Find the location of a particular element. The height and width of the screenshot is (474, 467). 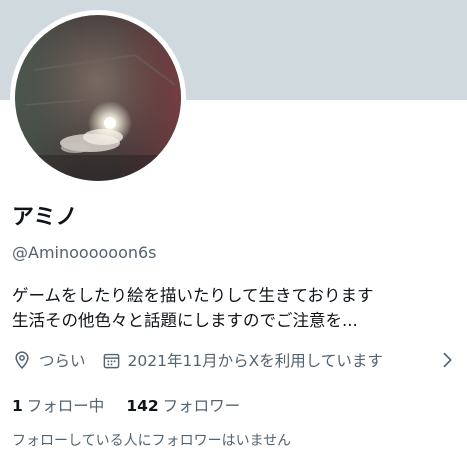

follow-stats: 1 フォロー中 142 フォロワー is located at coordinates (126, 406).